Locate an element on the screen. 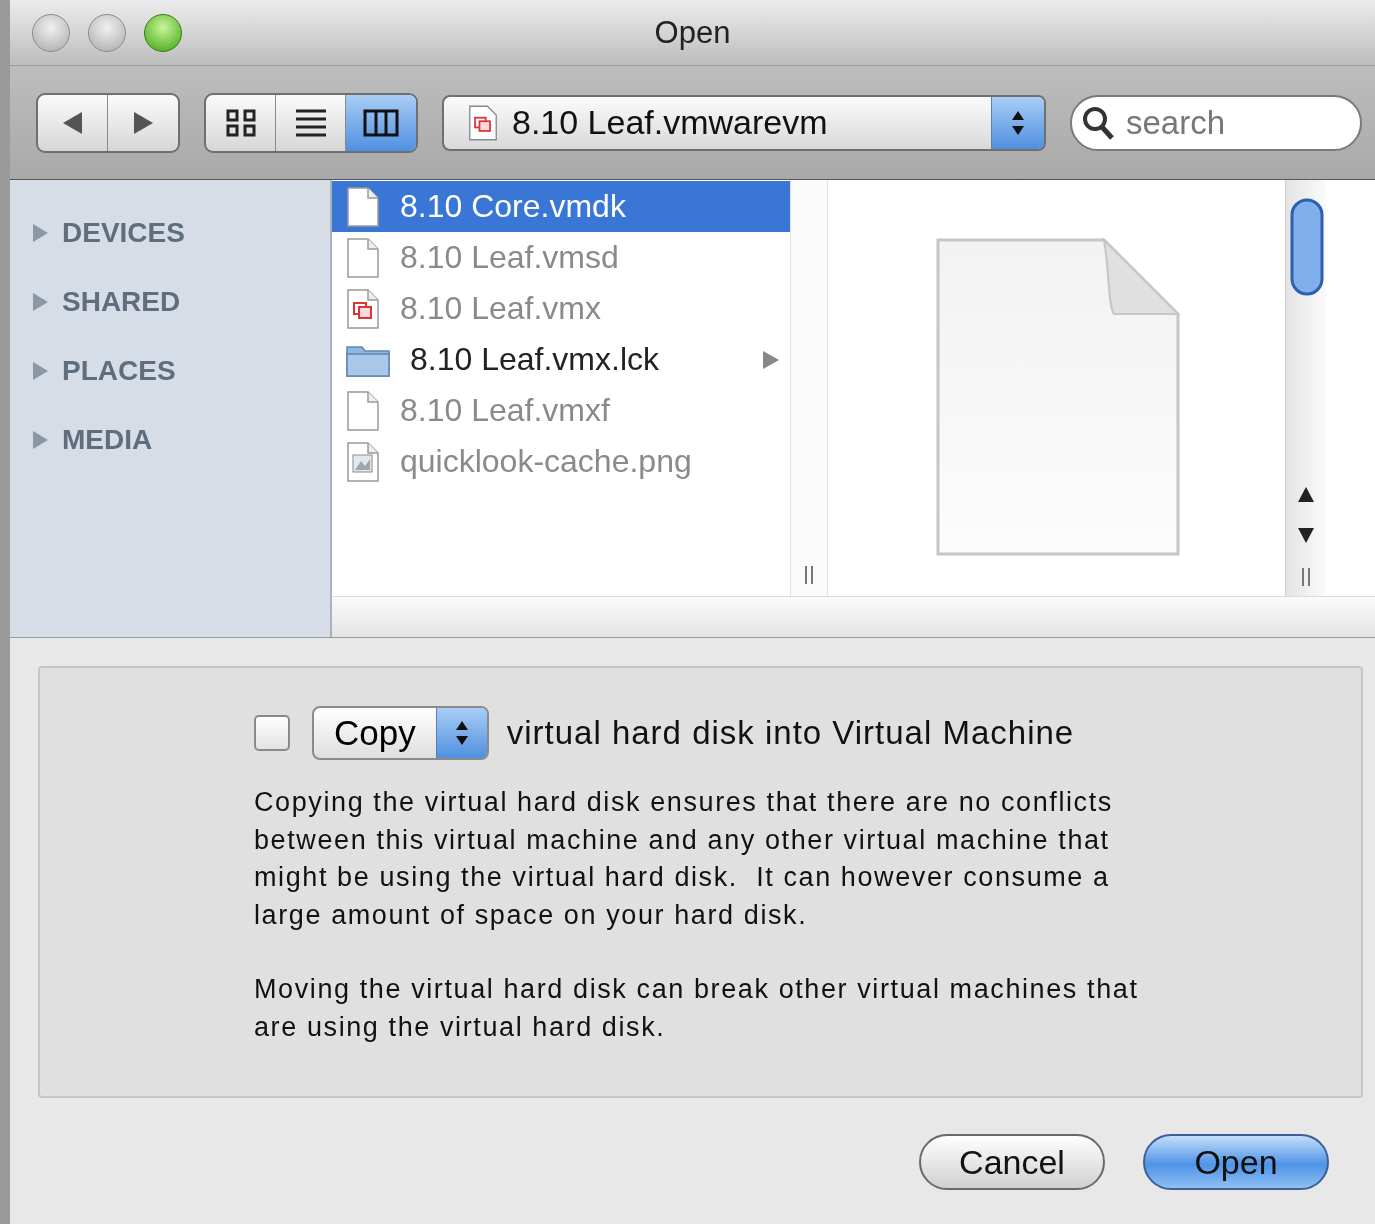 The width and height of the screenshot is (1375, 1224). window-title: Open is located at coordinates (692, 32).